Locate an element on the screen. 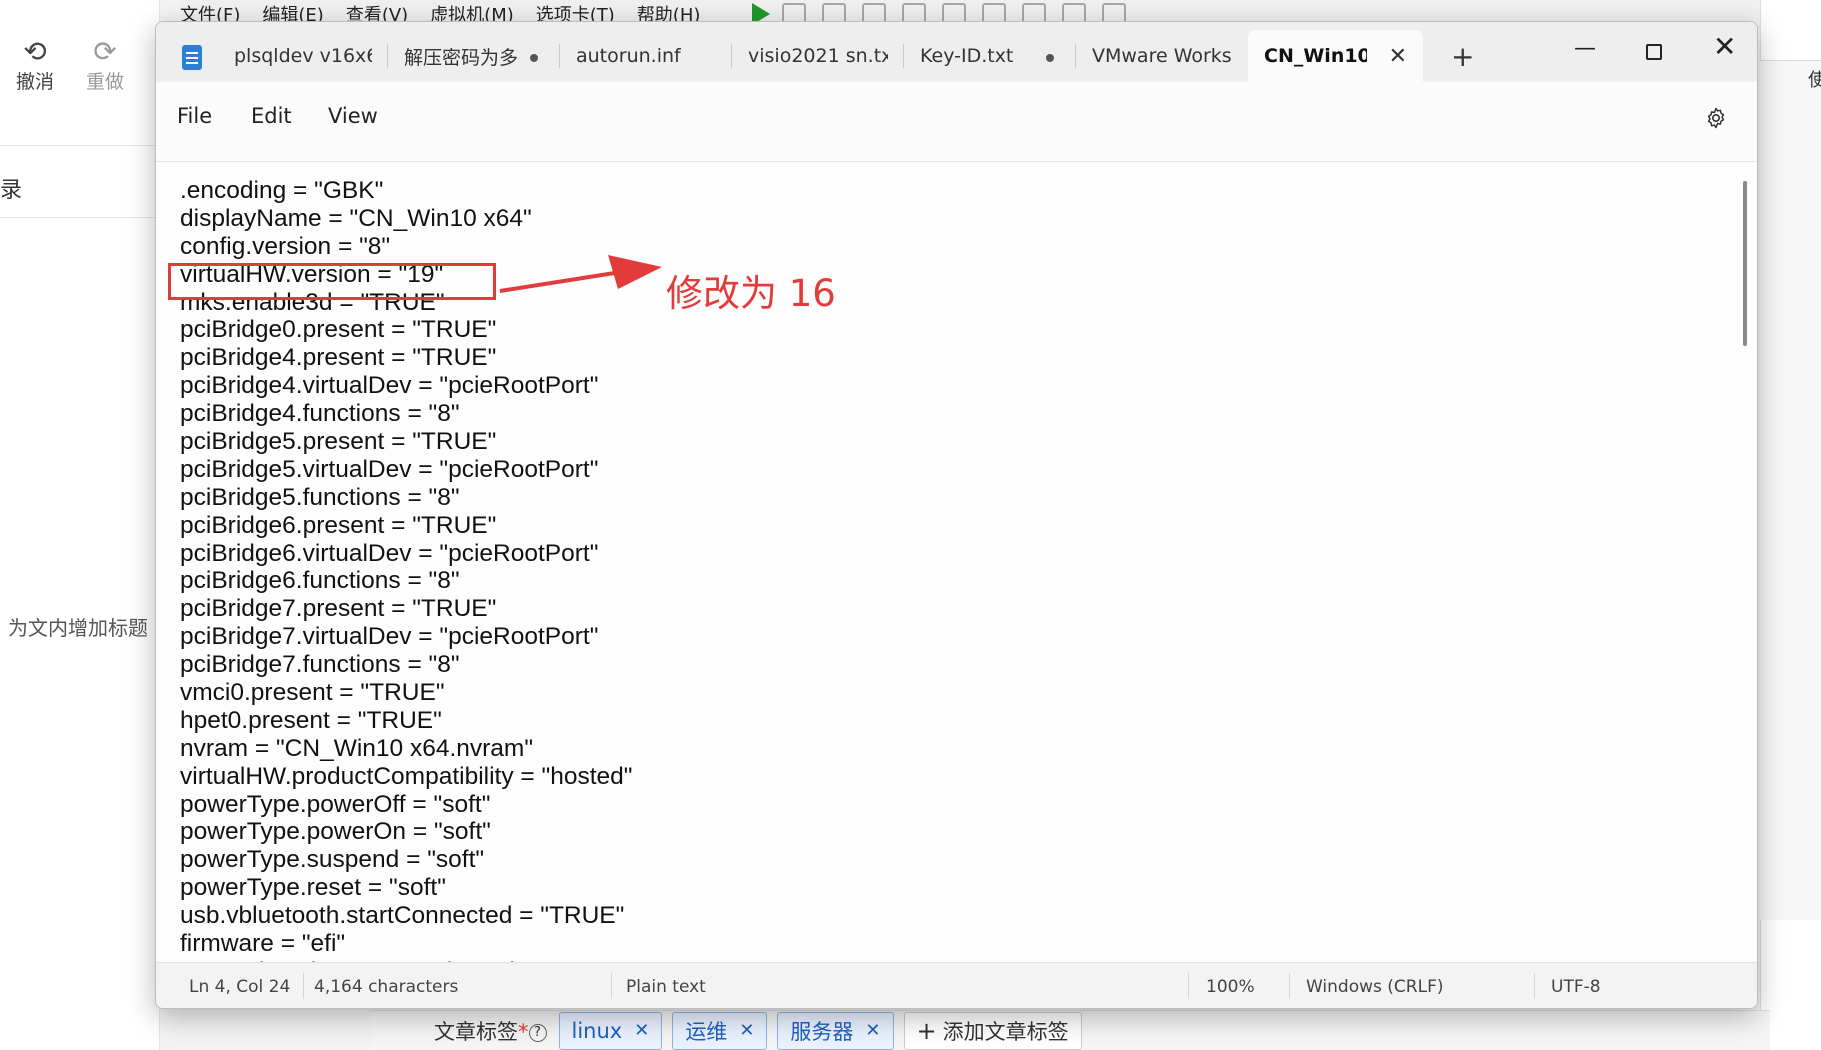 This screenshot has width=1821, height=1050. redo-button: ⟳ 重做 is located at coordinates (105, 65).